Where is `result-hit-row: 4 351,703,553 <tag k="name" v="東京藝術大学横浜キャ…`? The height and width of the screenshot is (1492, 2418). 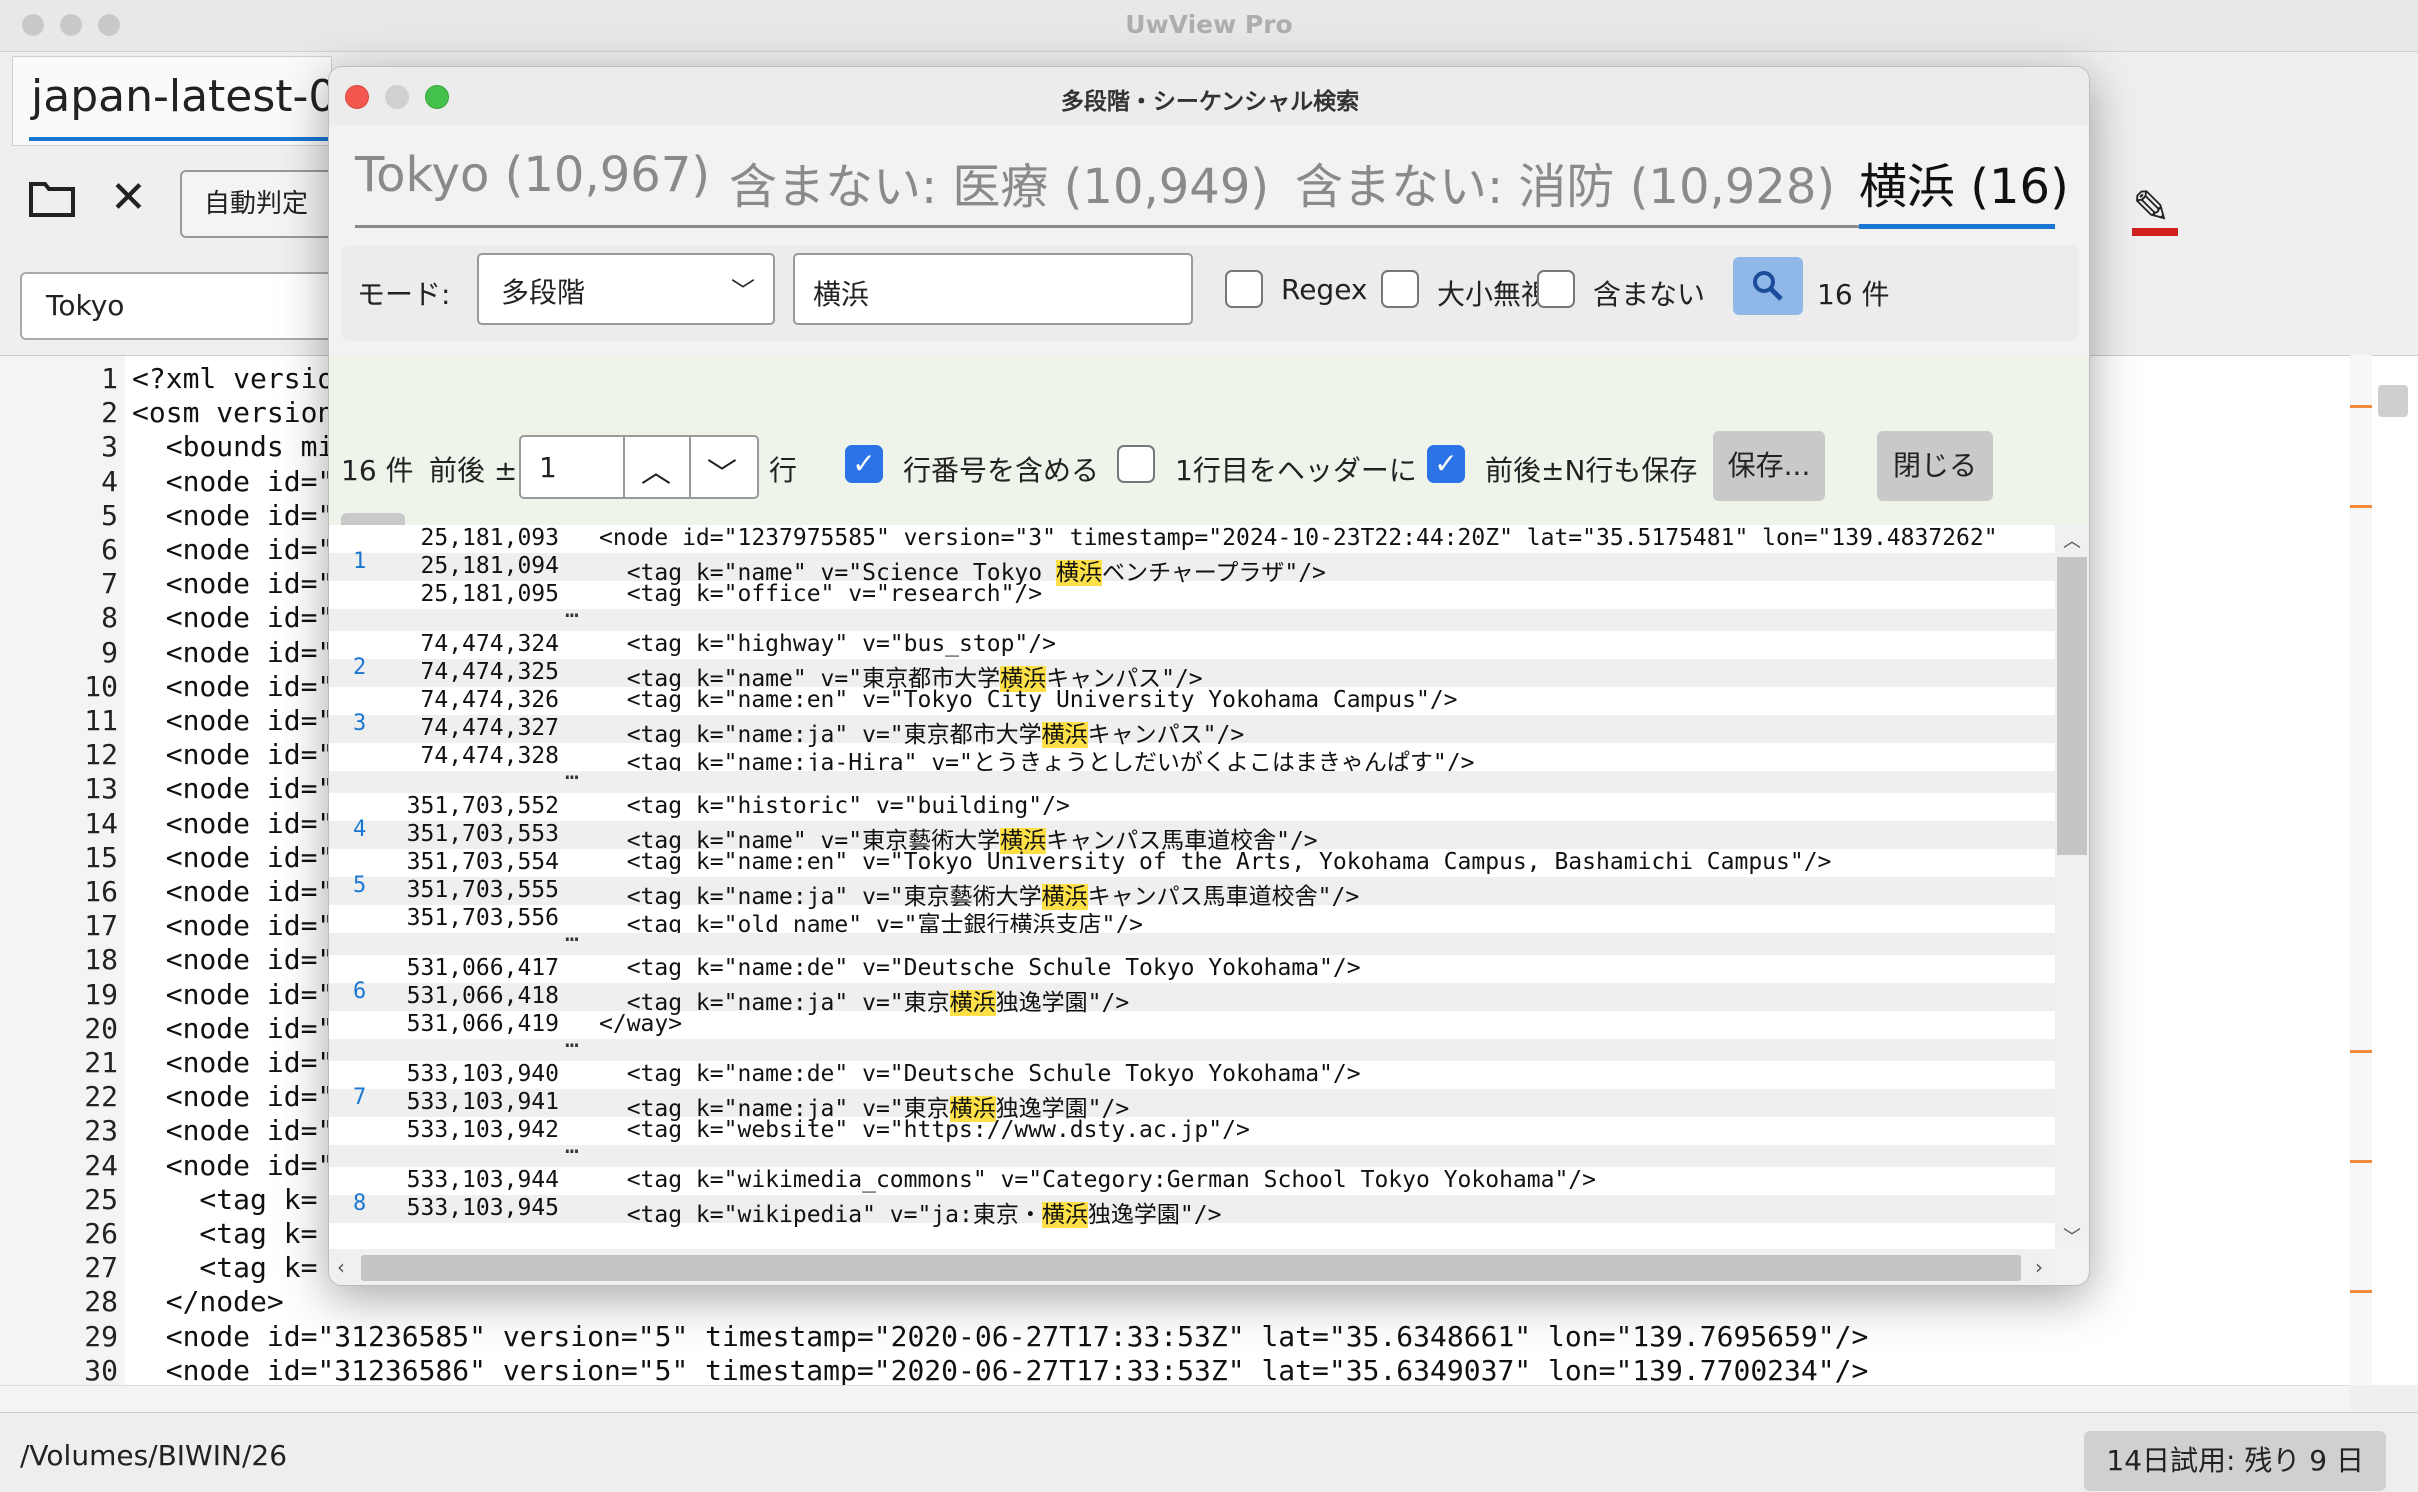
result-hit-row: 4 351,703,553 <tag k="name" v="東京藝術大学横浜キャ… is located at coordinates (1192, 835).